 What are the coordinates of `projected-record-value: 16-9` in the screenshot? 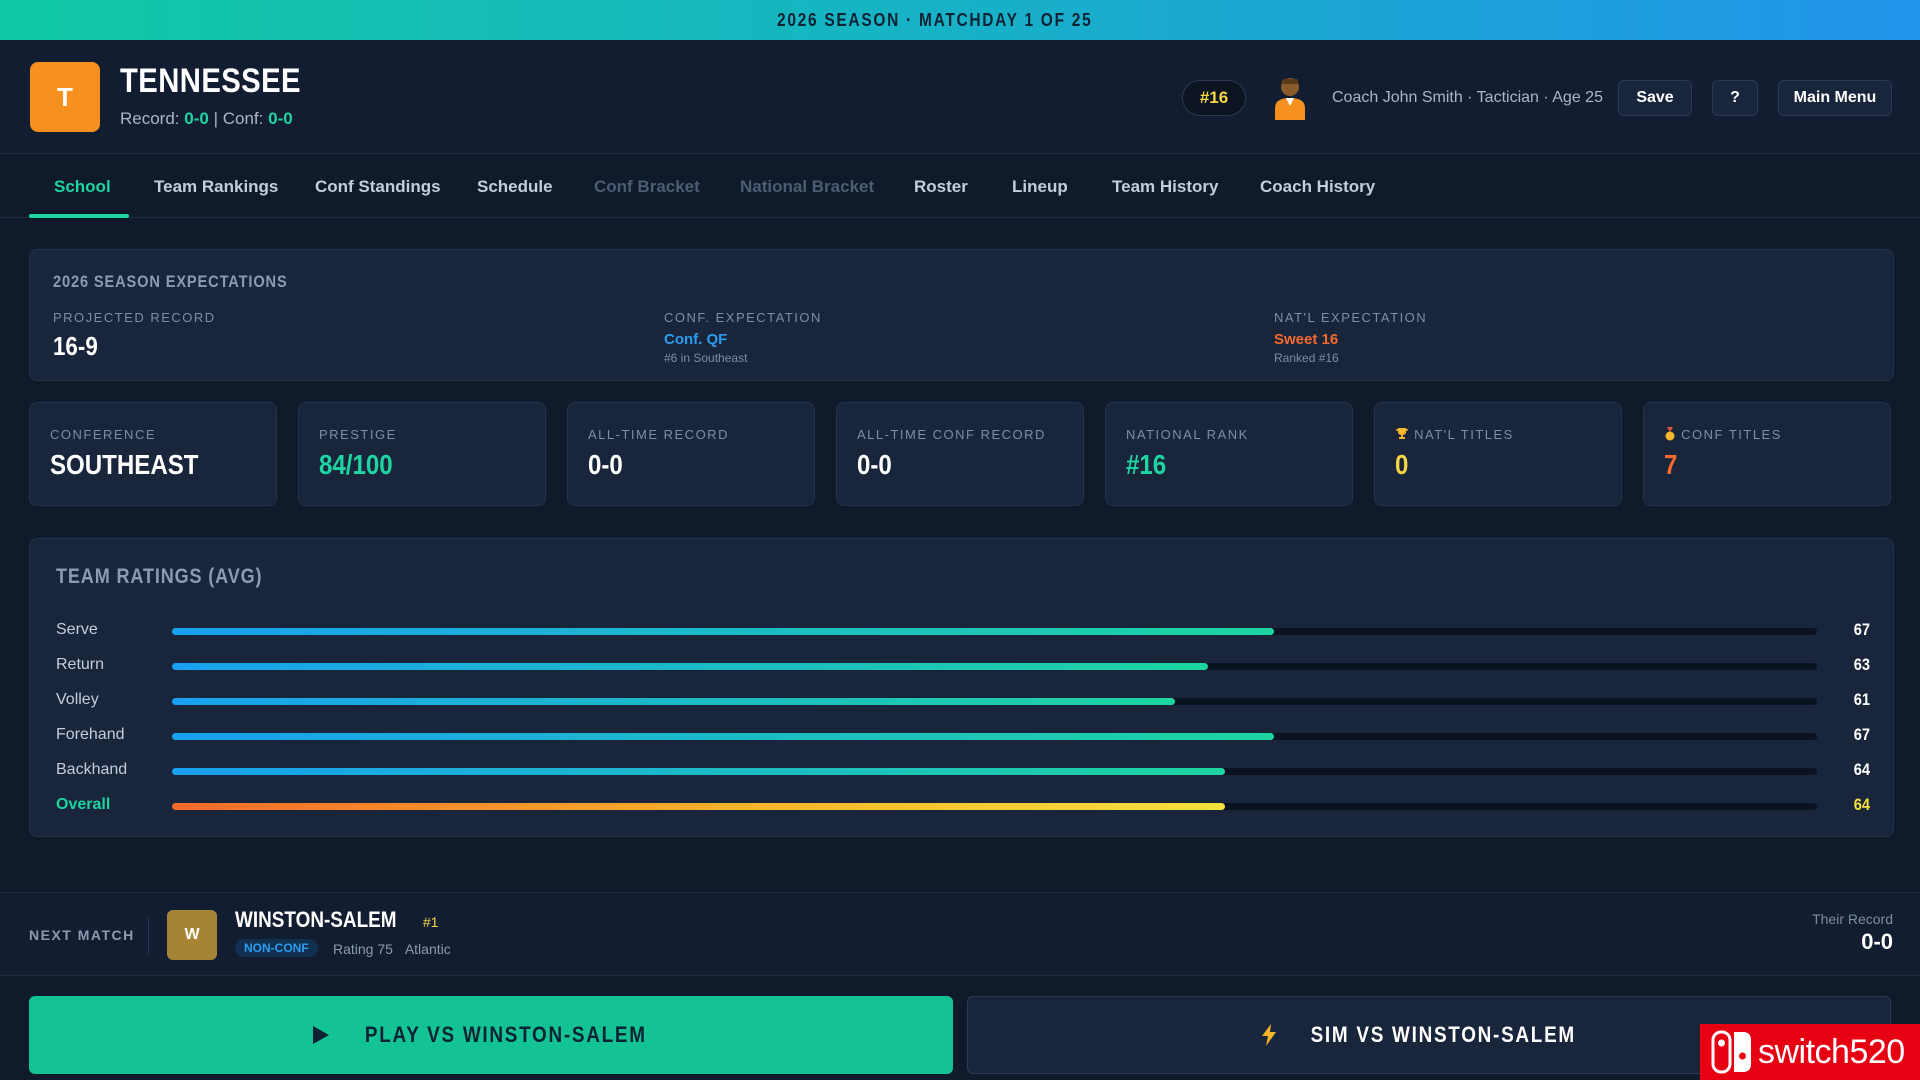 It's located at (75, 346).